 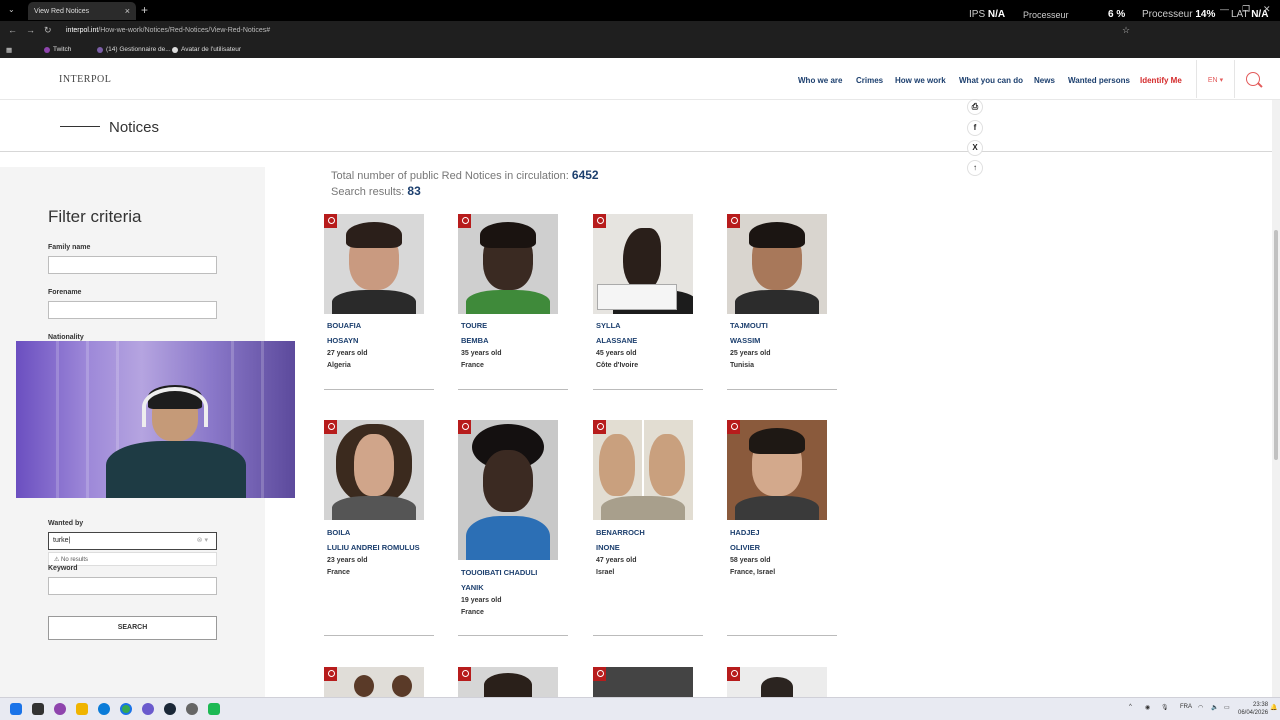 What do you see at coordinates (132, 310) in the screenshot?
I see `forename-input` at bounding box center [132, 310].